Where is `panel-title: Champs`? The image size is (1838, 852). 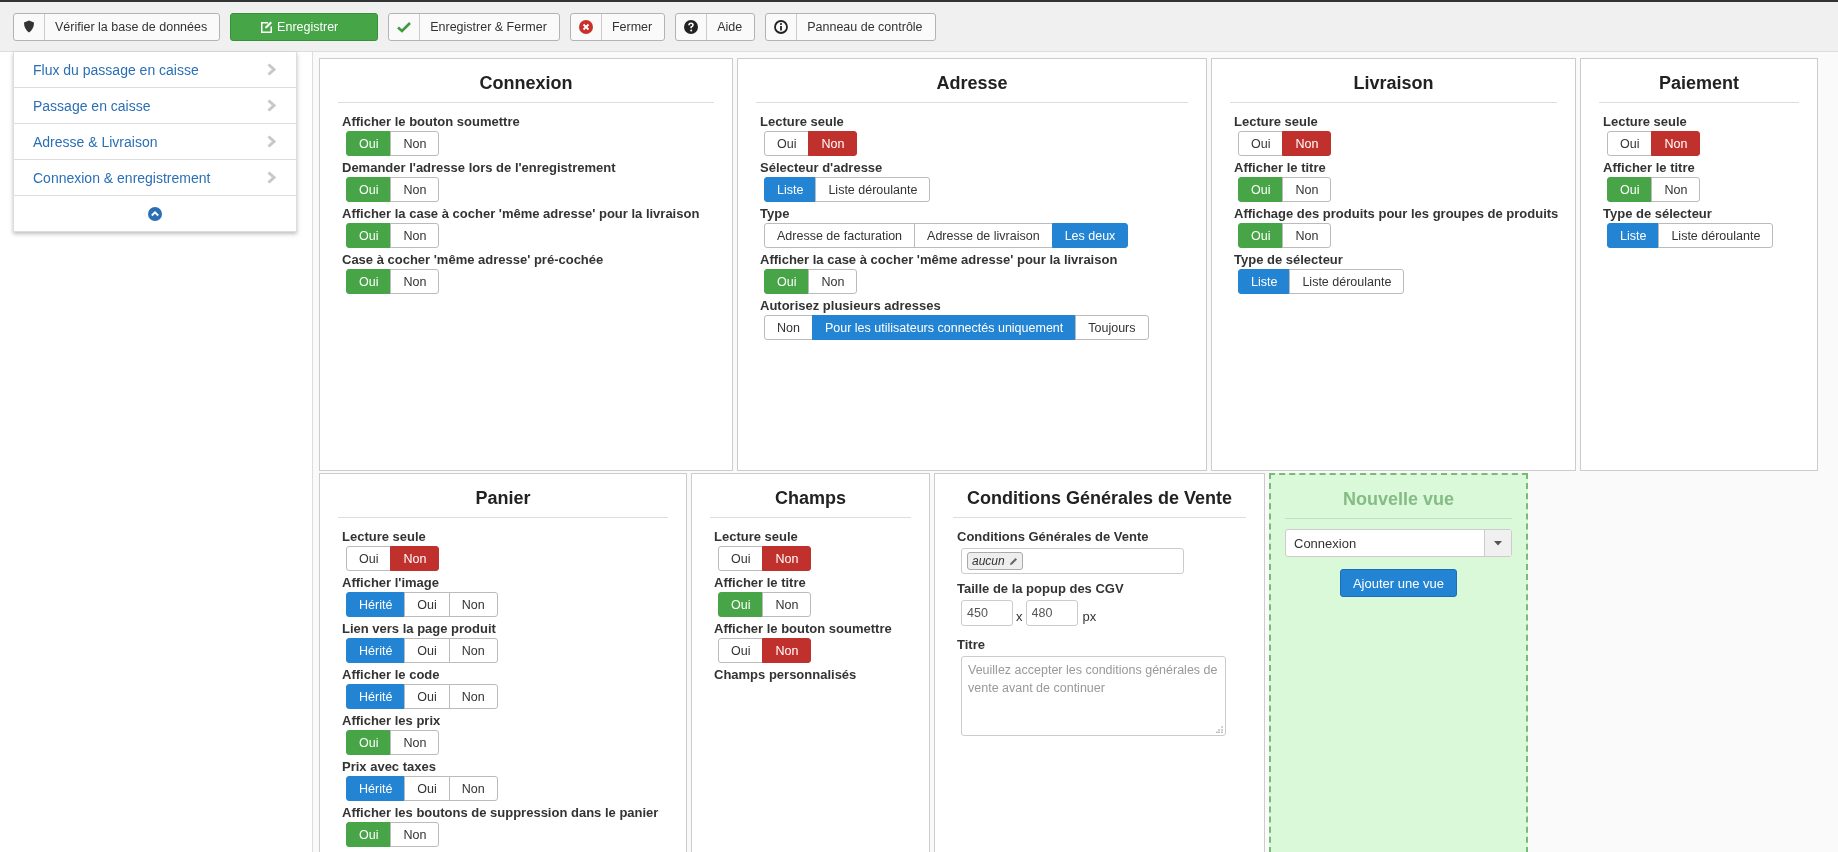
panel-title: Champs is located at coordinates (810, 496).